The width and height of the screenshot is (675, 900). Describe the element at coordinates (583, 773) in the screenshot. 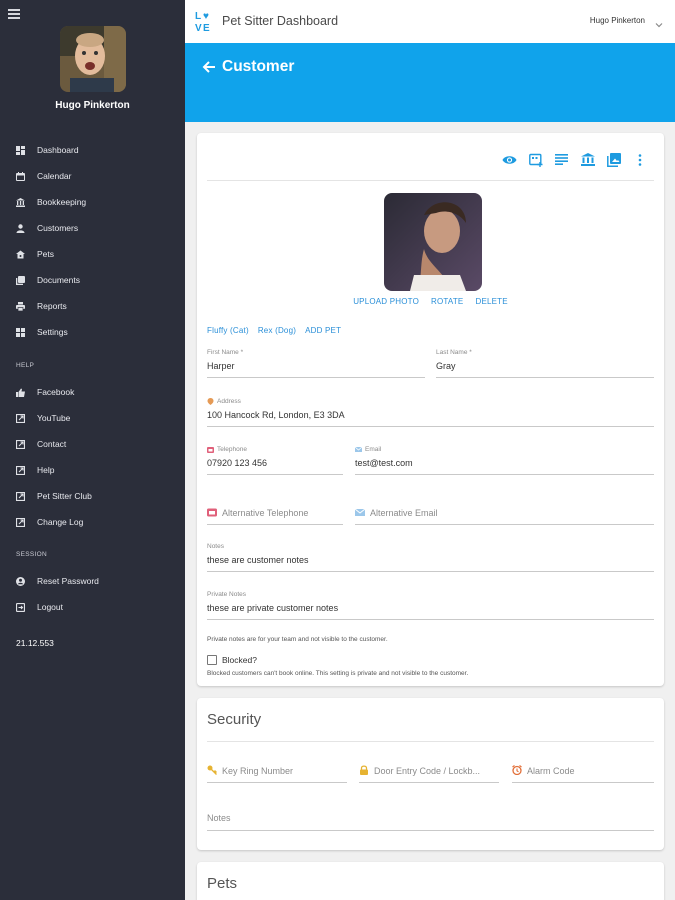

I see `alarm-code-field: Alarm Code` at that location.